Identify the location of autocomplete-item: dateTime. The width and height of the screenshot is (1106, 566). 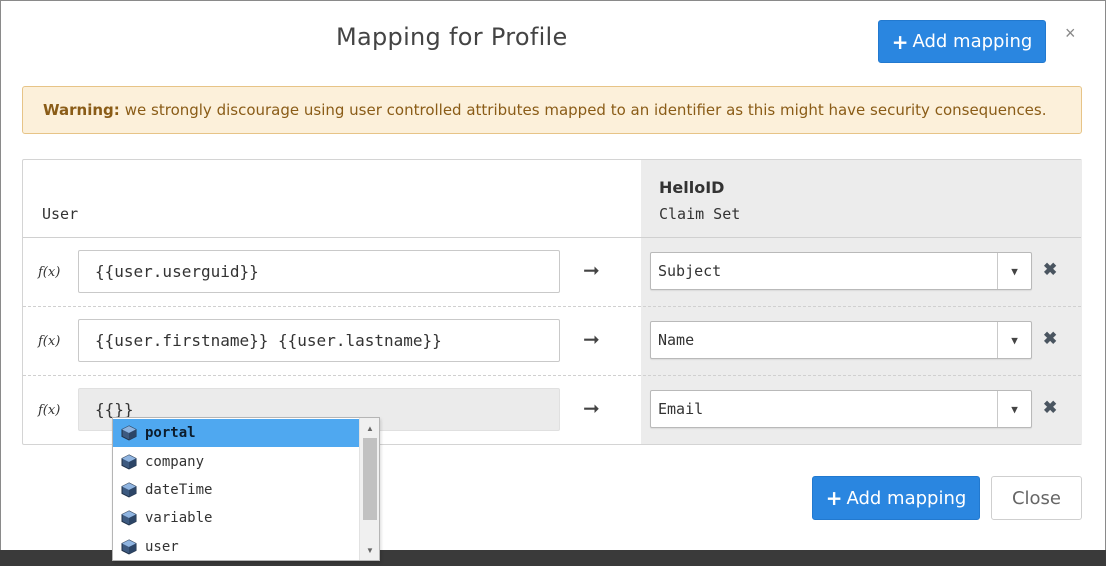
(236, 490).